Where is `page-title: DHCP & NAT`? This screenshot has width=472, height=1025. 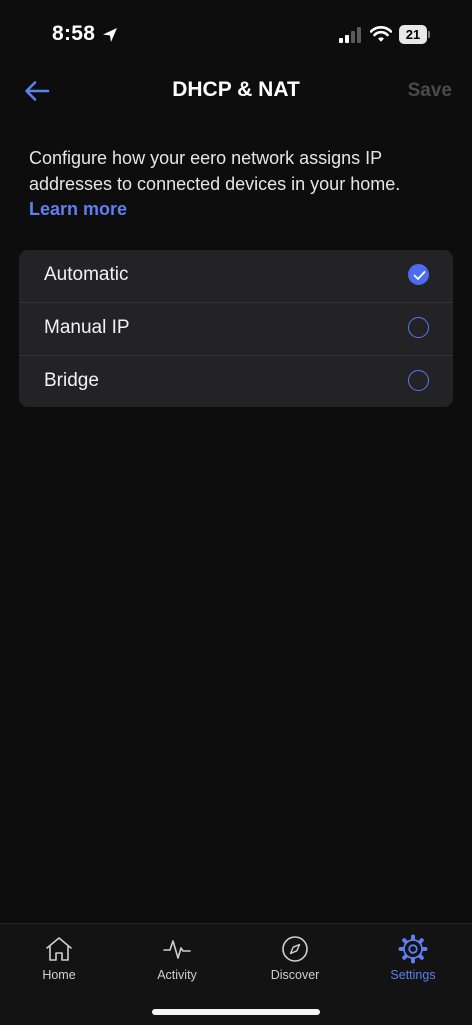 page-title: DHCP & NAT is located at coordinates (236, 89).